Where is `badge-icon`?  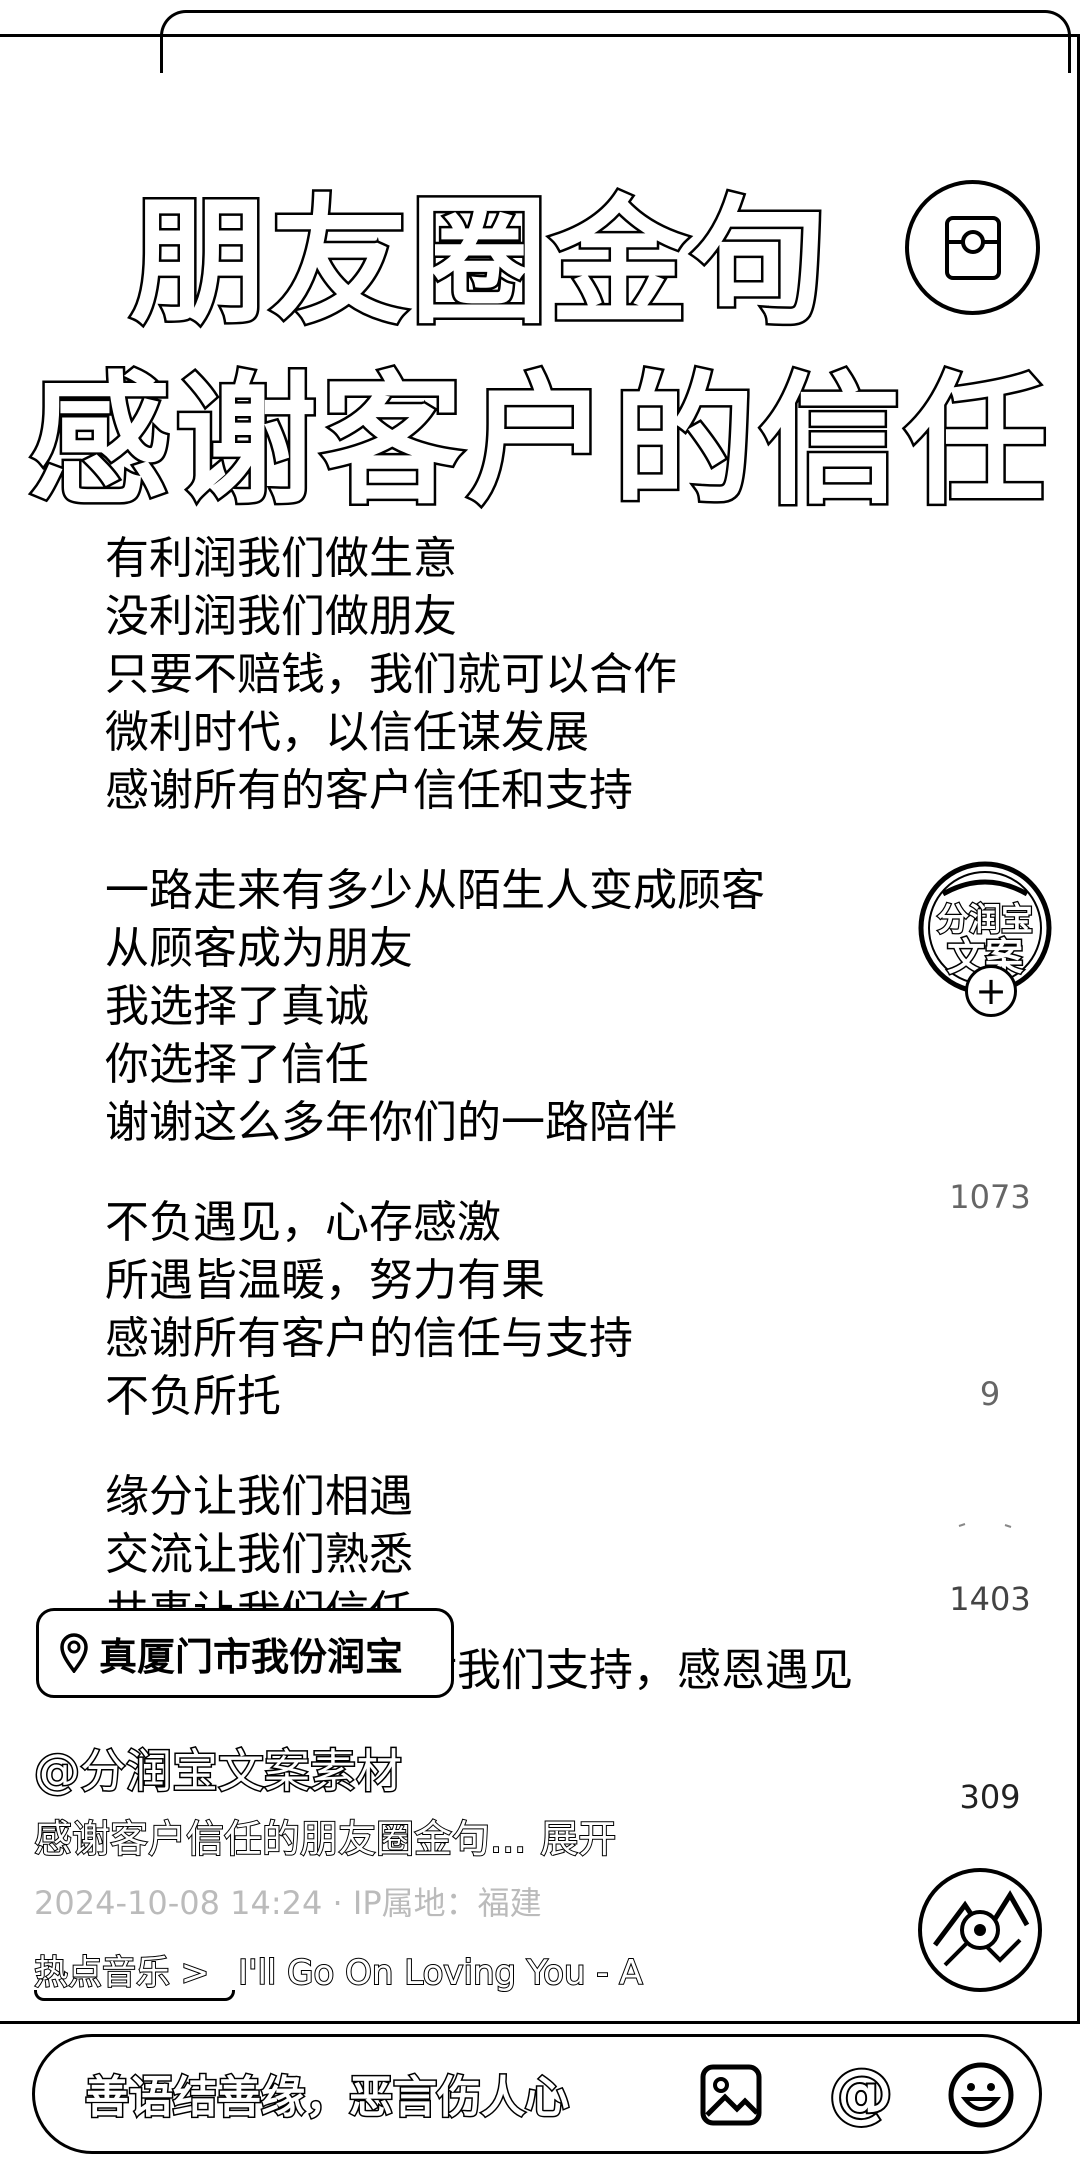 badge-icon is located at coordinates (972, 247).